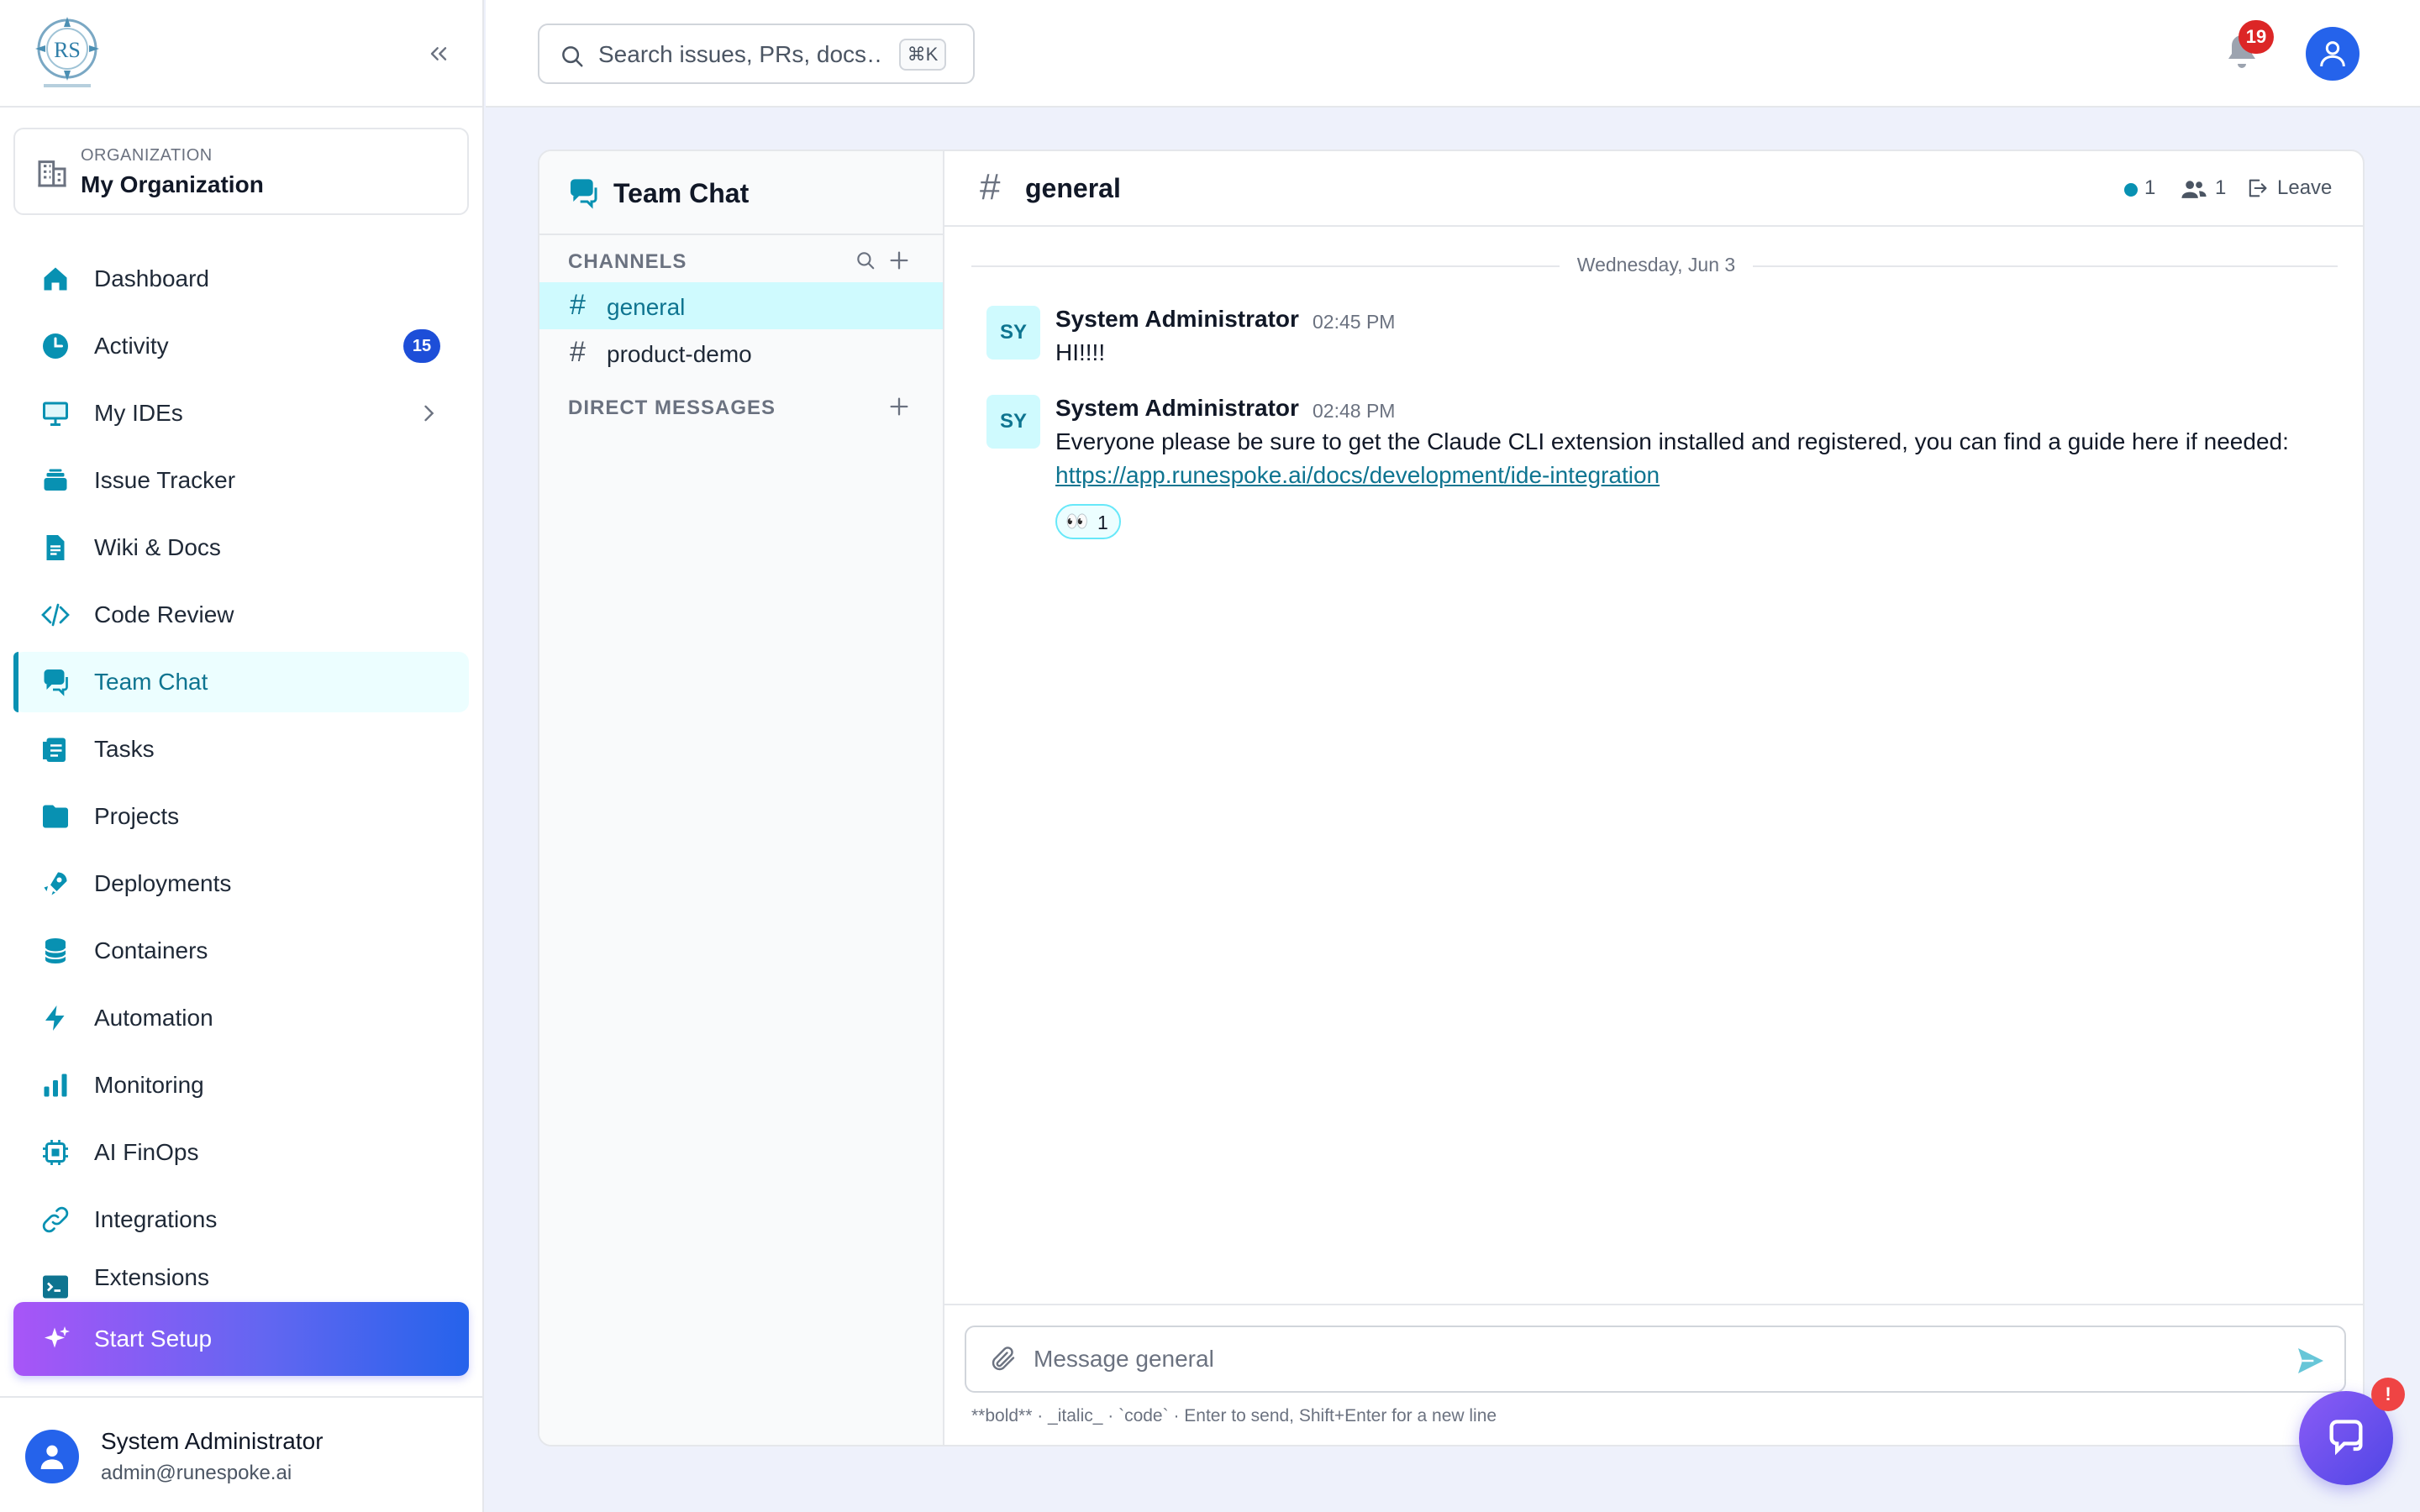 Image resolution: width=2420 pixels, height=1512 pixels. Describe the element at coordinates (151, 278) in the screenshot. I see `nav-label: Dashboard` at that location.